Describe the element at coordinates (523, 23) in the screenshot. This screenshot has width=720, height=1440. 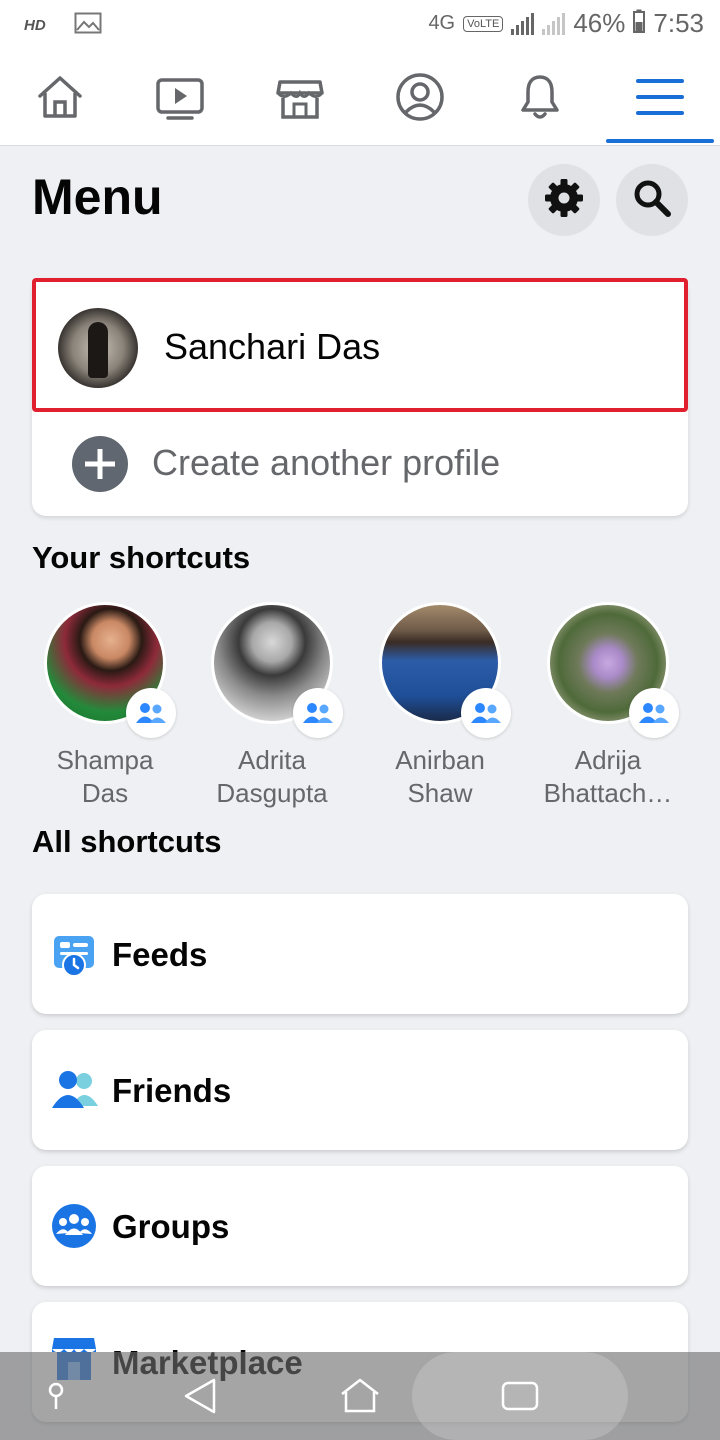
I see `signal-icon` at that location.